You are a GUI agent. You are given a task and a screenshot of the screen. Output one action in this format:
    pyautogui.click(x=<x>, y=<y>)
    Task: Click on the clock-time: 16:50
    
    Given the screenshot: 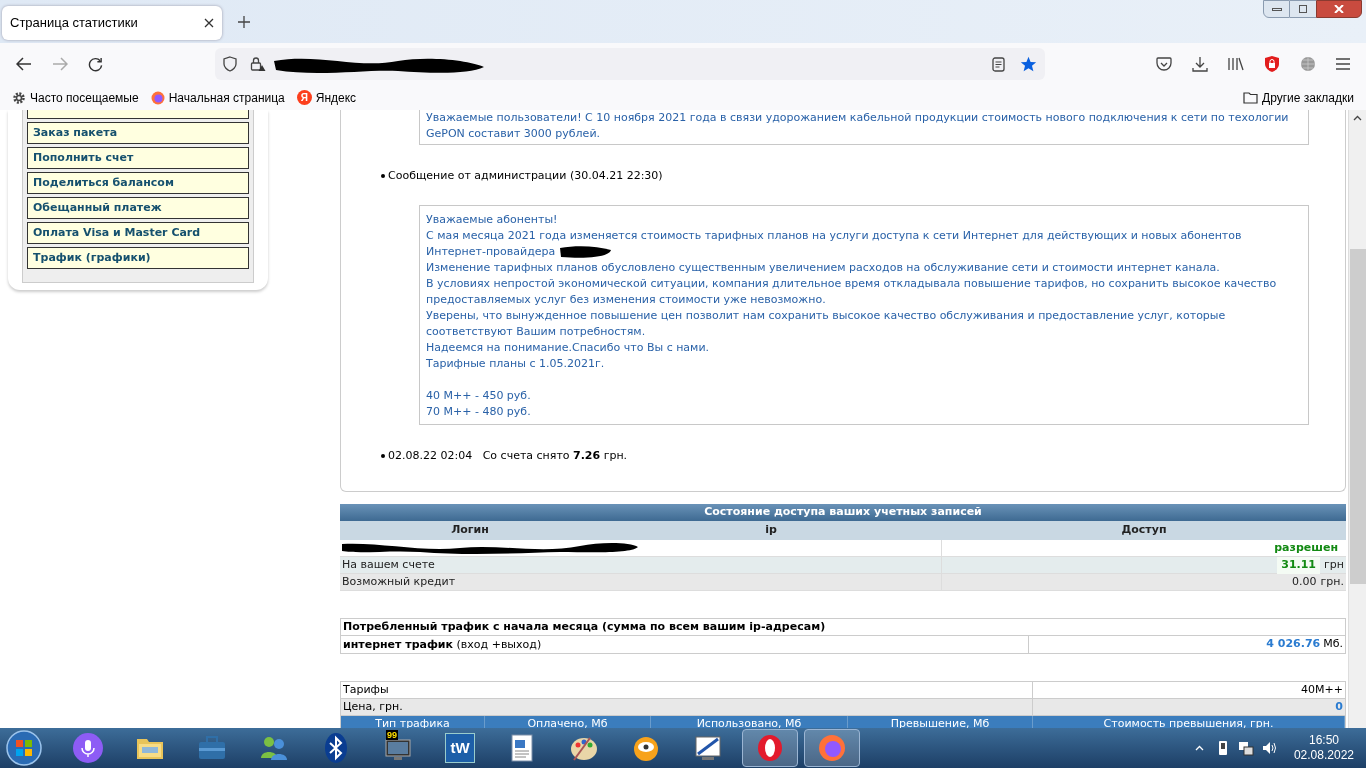 What is the action you would take?
    pyautogui.click(x=1323, y=740)
    